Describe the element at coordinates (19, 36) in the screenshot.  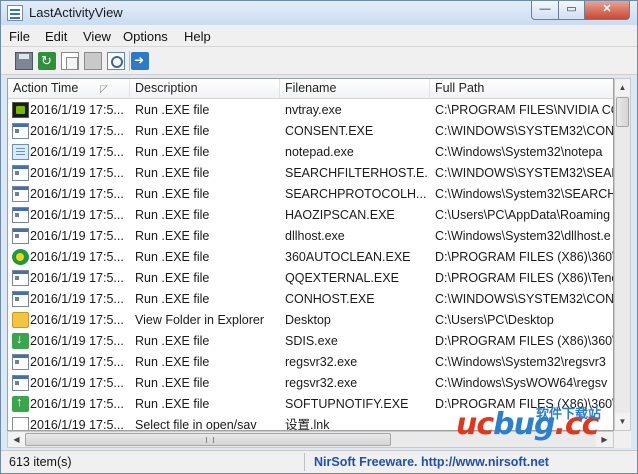
I see `menu-file: File` at that location.